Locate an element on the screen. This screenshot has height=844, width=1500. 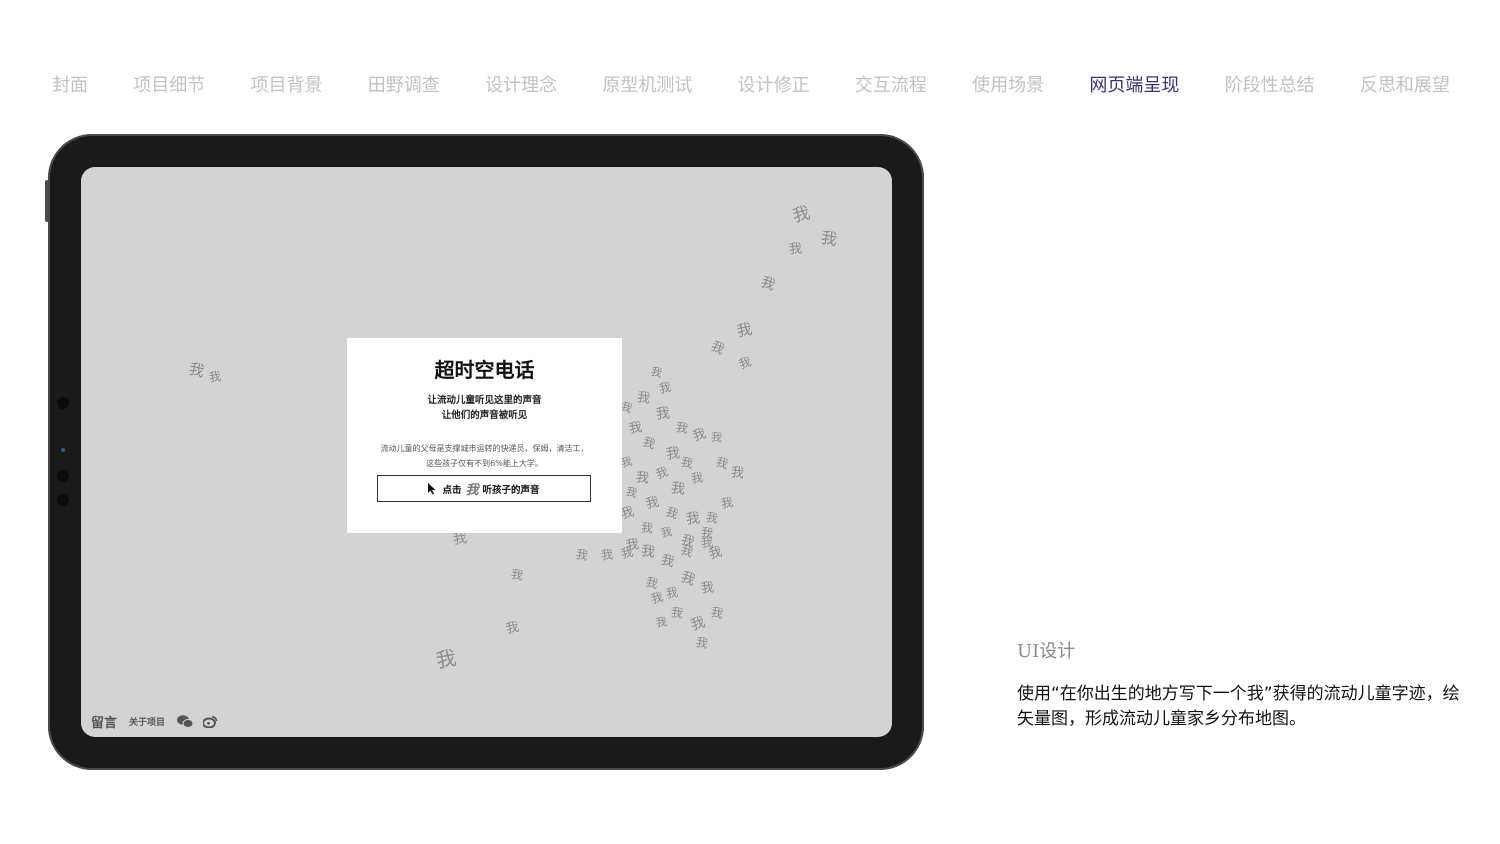
nav-item-cover: 封面 is located at coordinates (70, 84).